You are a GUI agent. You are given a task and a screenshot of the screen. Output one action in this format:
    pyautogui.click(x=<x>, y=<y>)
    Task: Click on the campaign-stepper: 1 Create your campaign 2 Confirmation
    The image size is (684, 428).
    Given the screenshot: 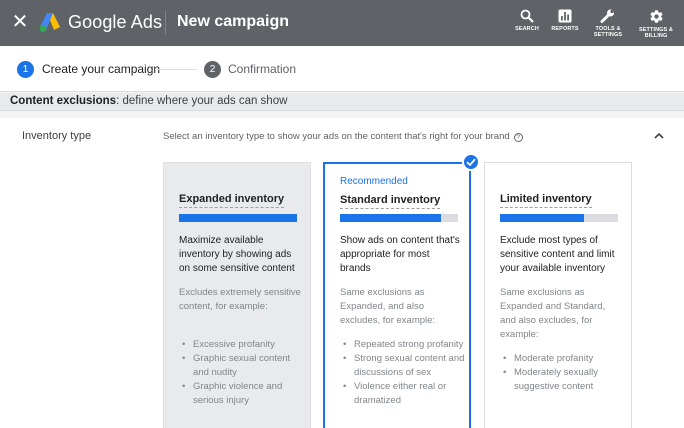 What is the action you would take?
    pyautogui.click(x=342, y=69)
    